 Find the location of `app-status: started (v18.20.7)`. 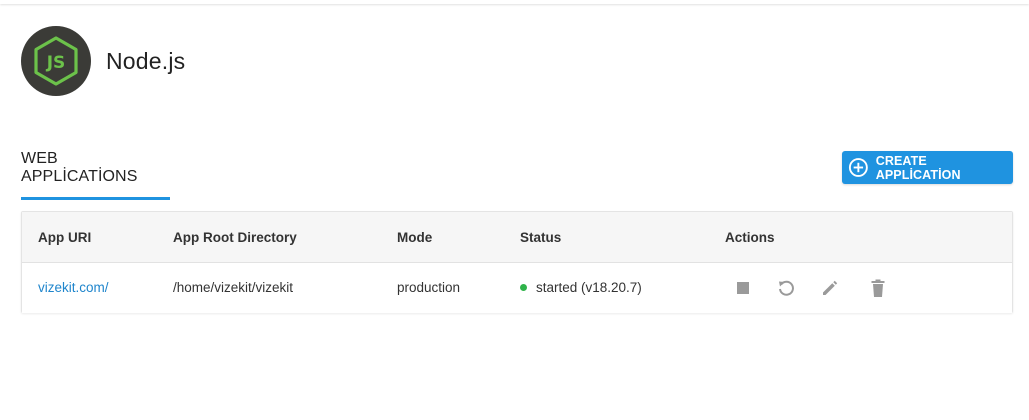

app-status: started (v18.20.7) is located at coordinates (581, 287).